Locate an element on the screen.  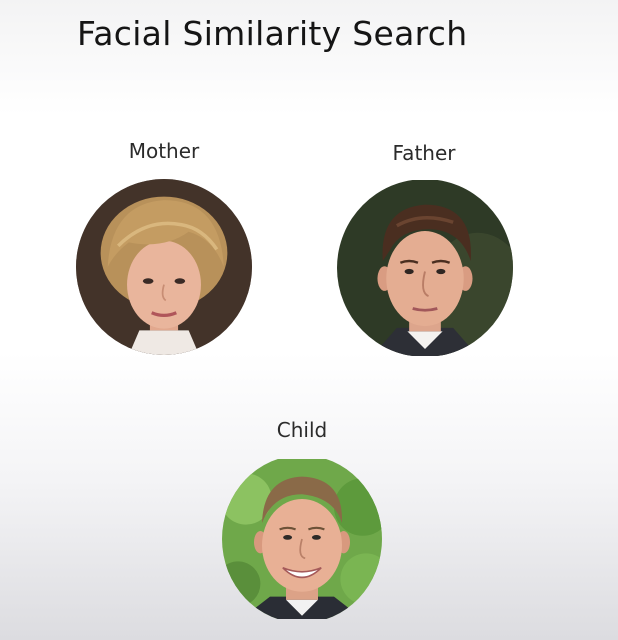
child-photo is located at coordinates (302, 539).